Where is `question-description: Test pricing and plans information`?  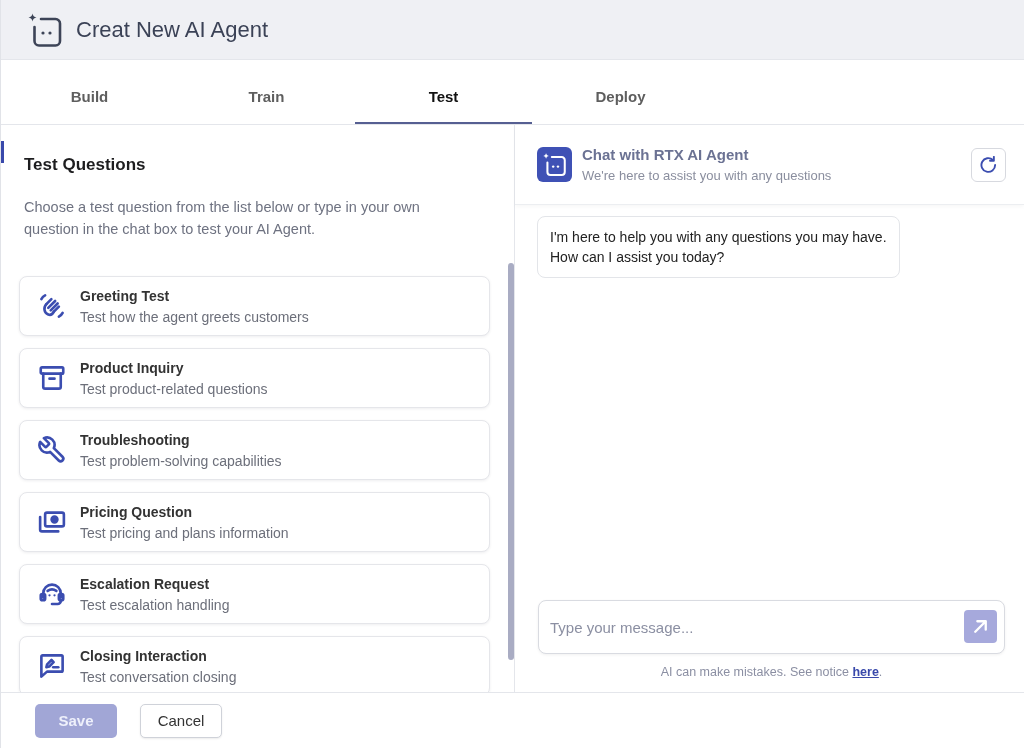
question-description: Test pricing and plans information is located at coordinates (184, 532).